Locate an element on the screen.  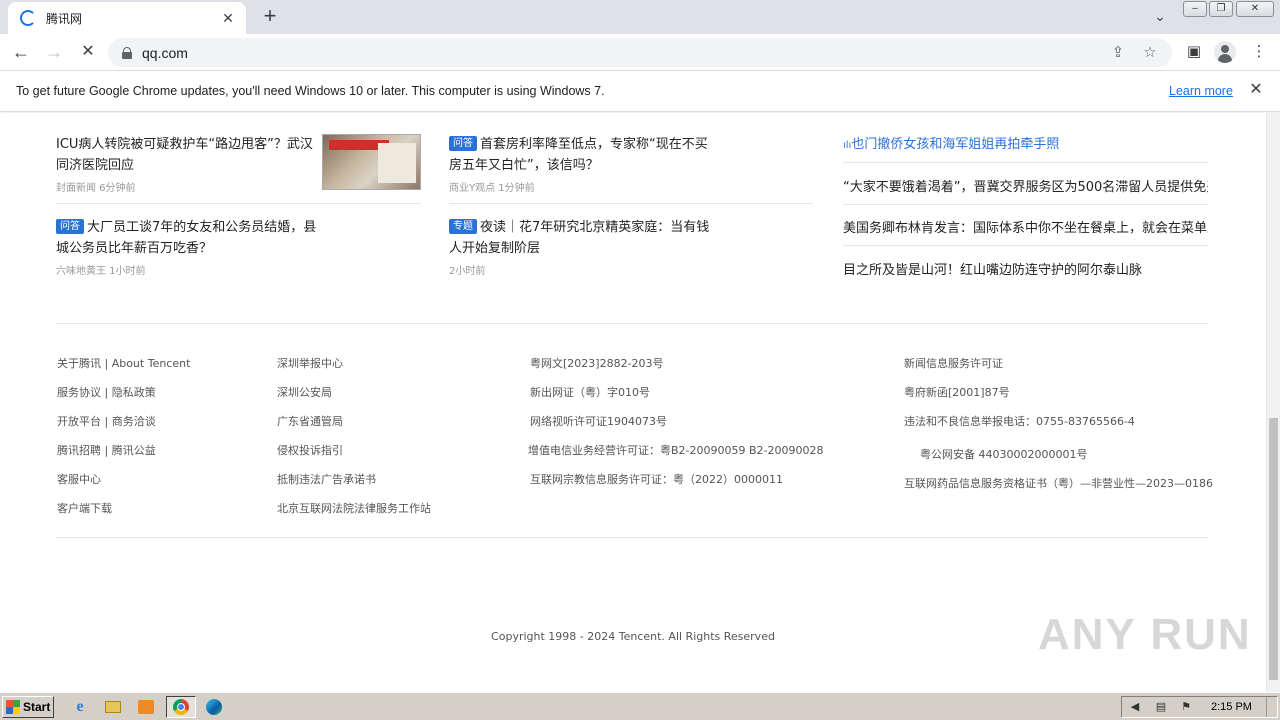
footer-link: 新出网证（粤）字010号 is located at coordinates (590, 392).